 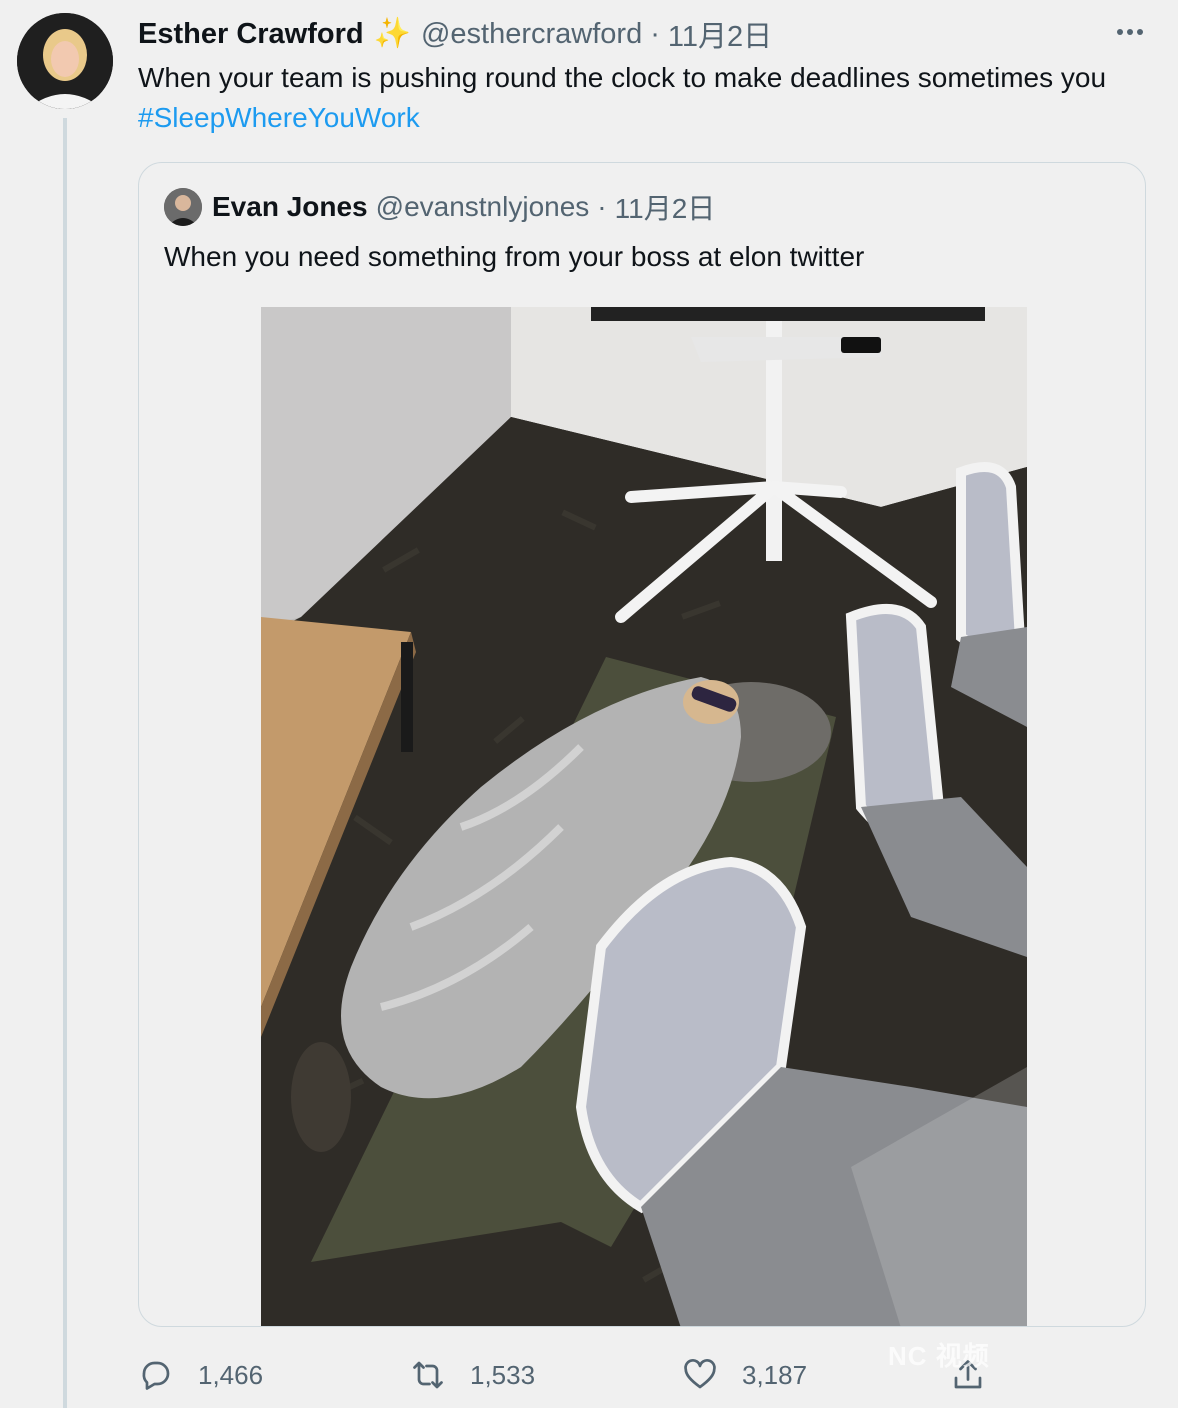 I want to click on quoted-author-avatar, so click(x=183, y=207).